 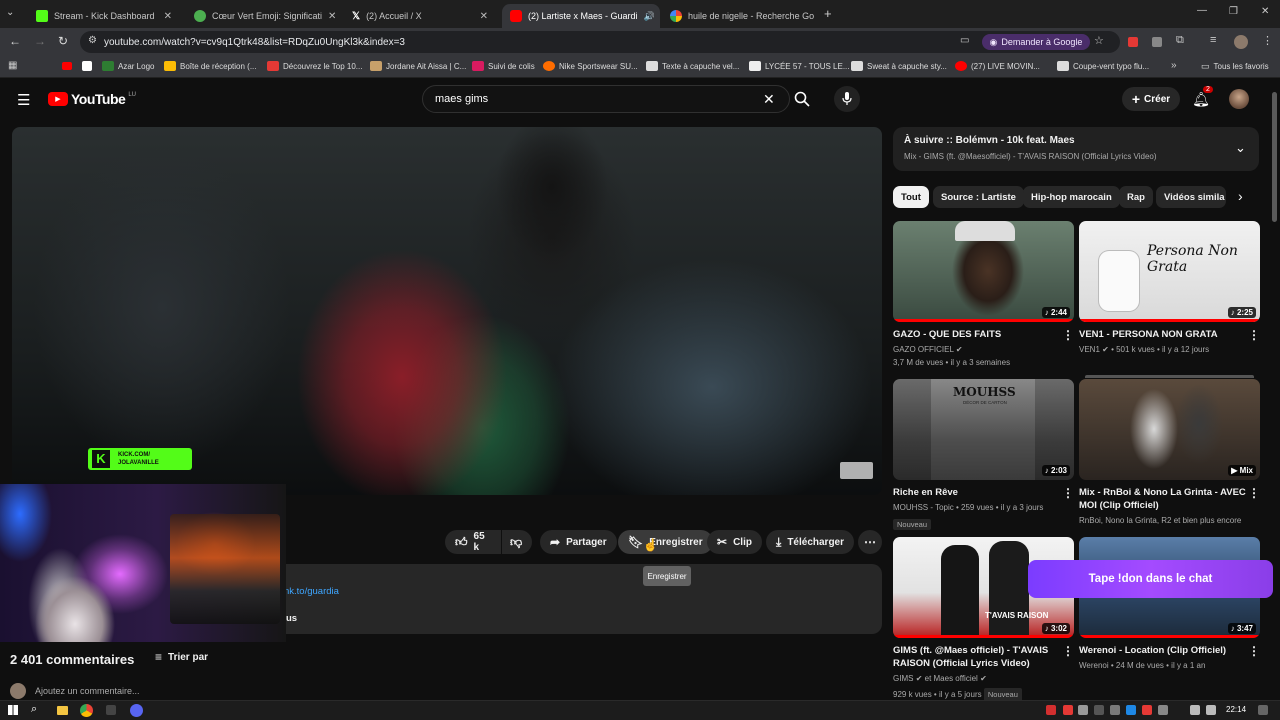 I want to click on speaker-icon: 🔊, so click(x=649, y=16).